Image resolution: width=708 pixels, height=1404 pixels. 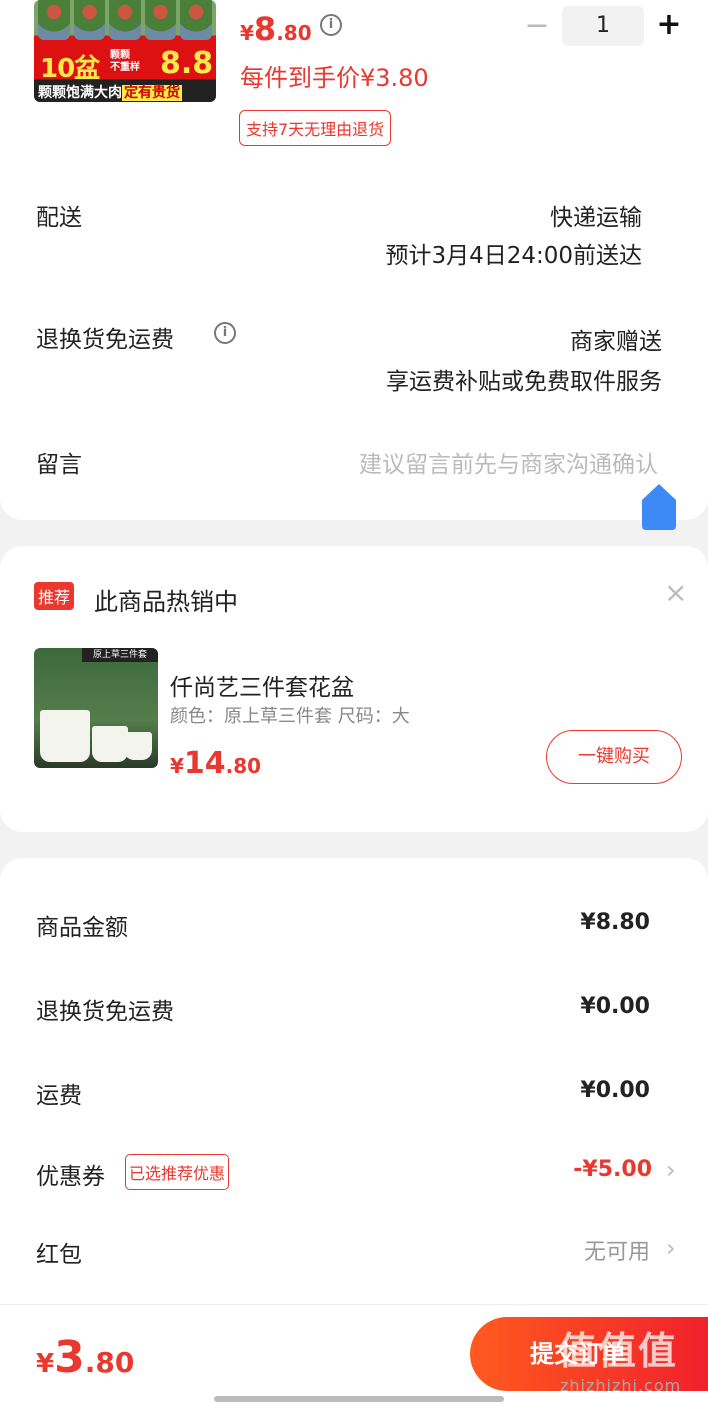 I want to click on goods-amount-label: 商品金额, so click(x=82, y=928).